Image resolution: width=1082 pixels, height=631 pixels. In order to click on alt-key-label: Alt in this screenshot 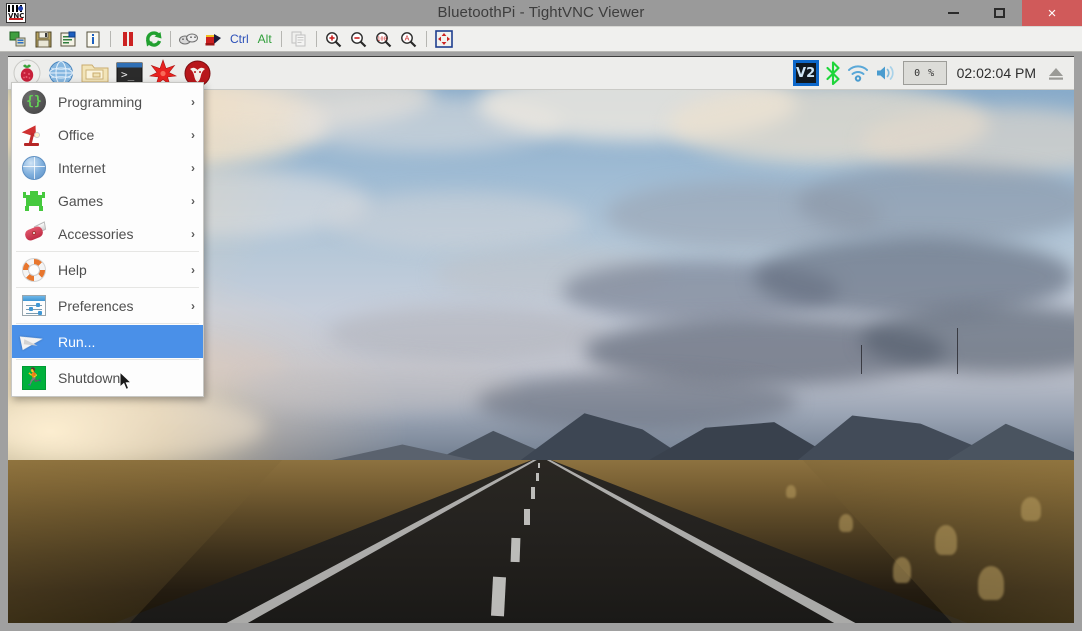, I will do `click(265, 39)`.